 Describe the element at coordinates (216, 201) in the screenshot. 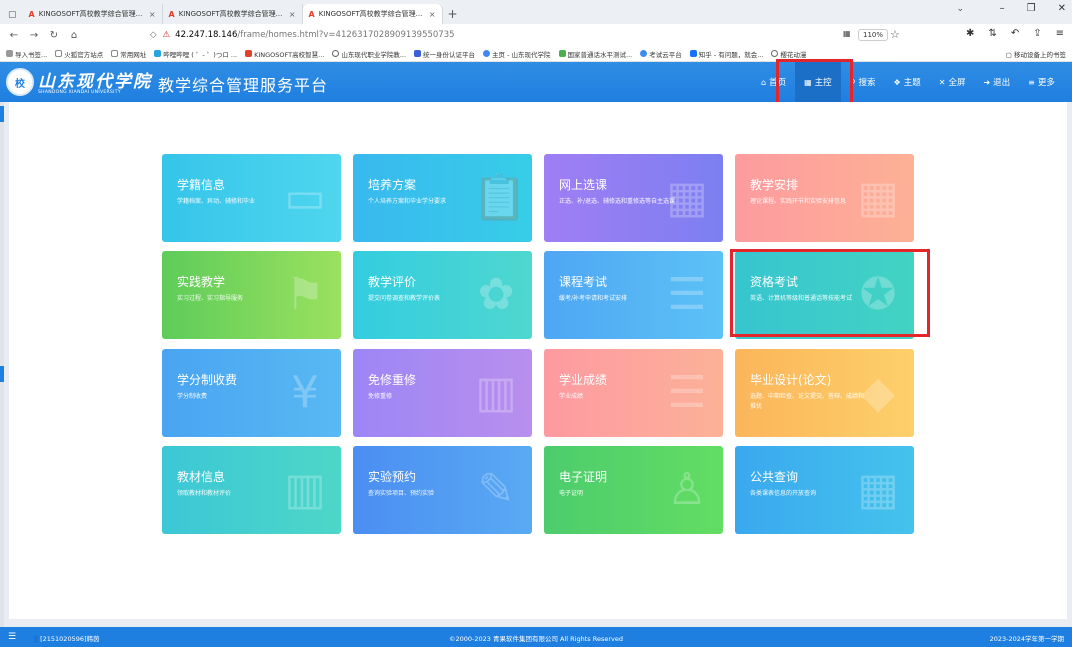

I see `tile-description: 学籍档案、异动、辅修和毕业` at that location.